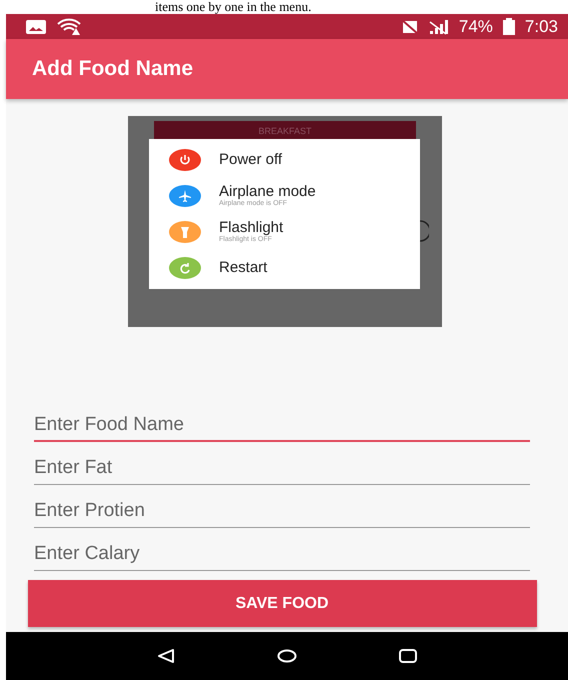 This screenshot has width=568, height=680. I want to click on recents-icon, so click(408, 656).